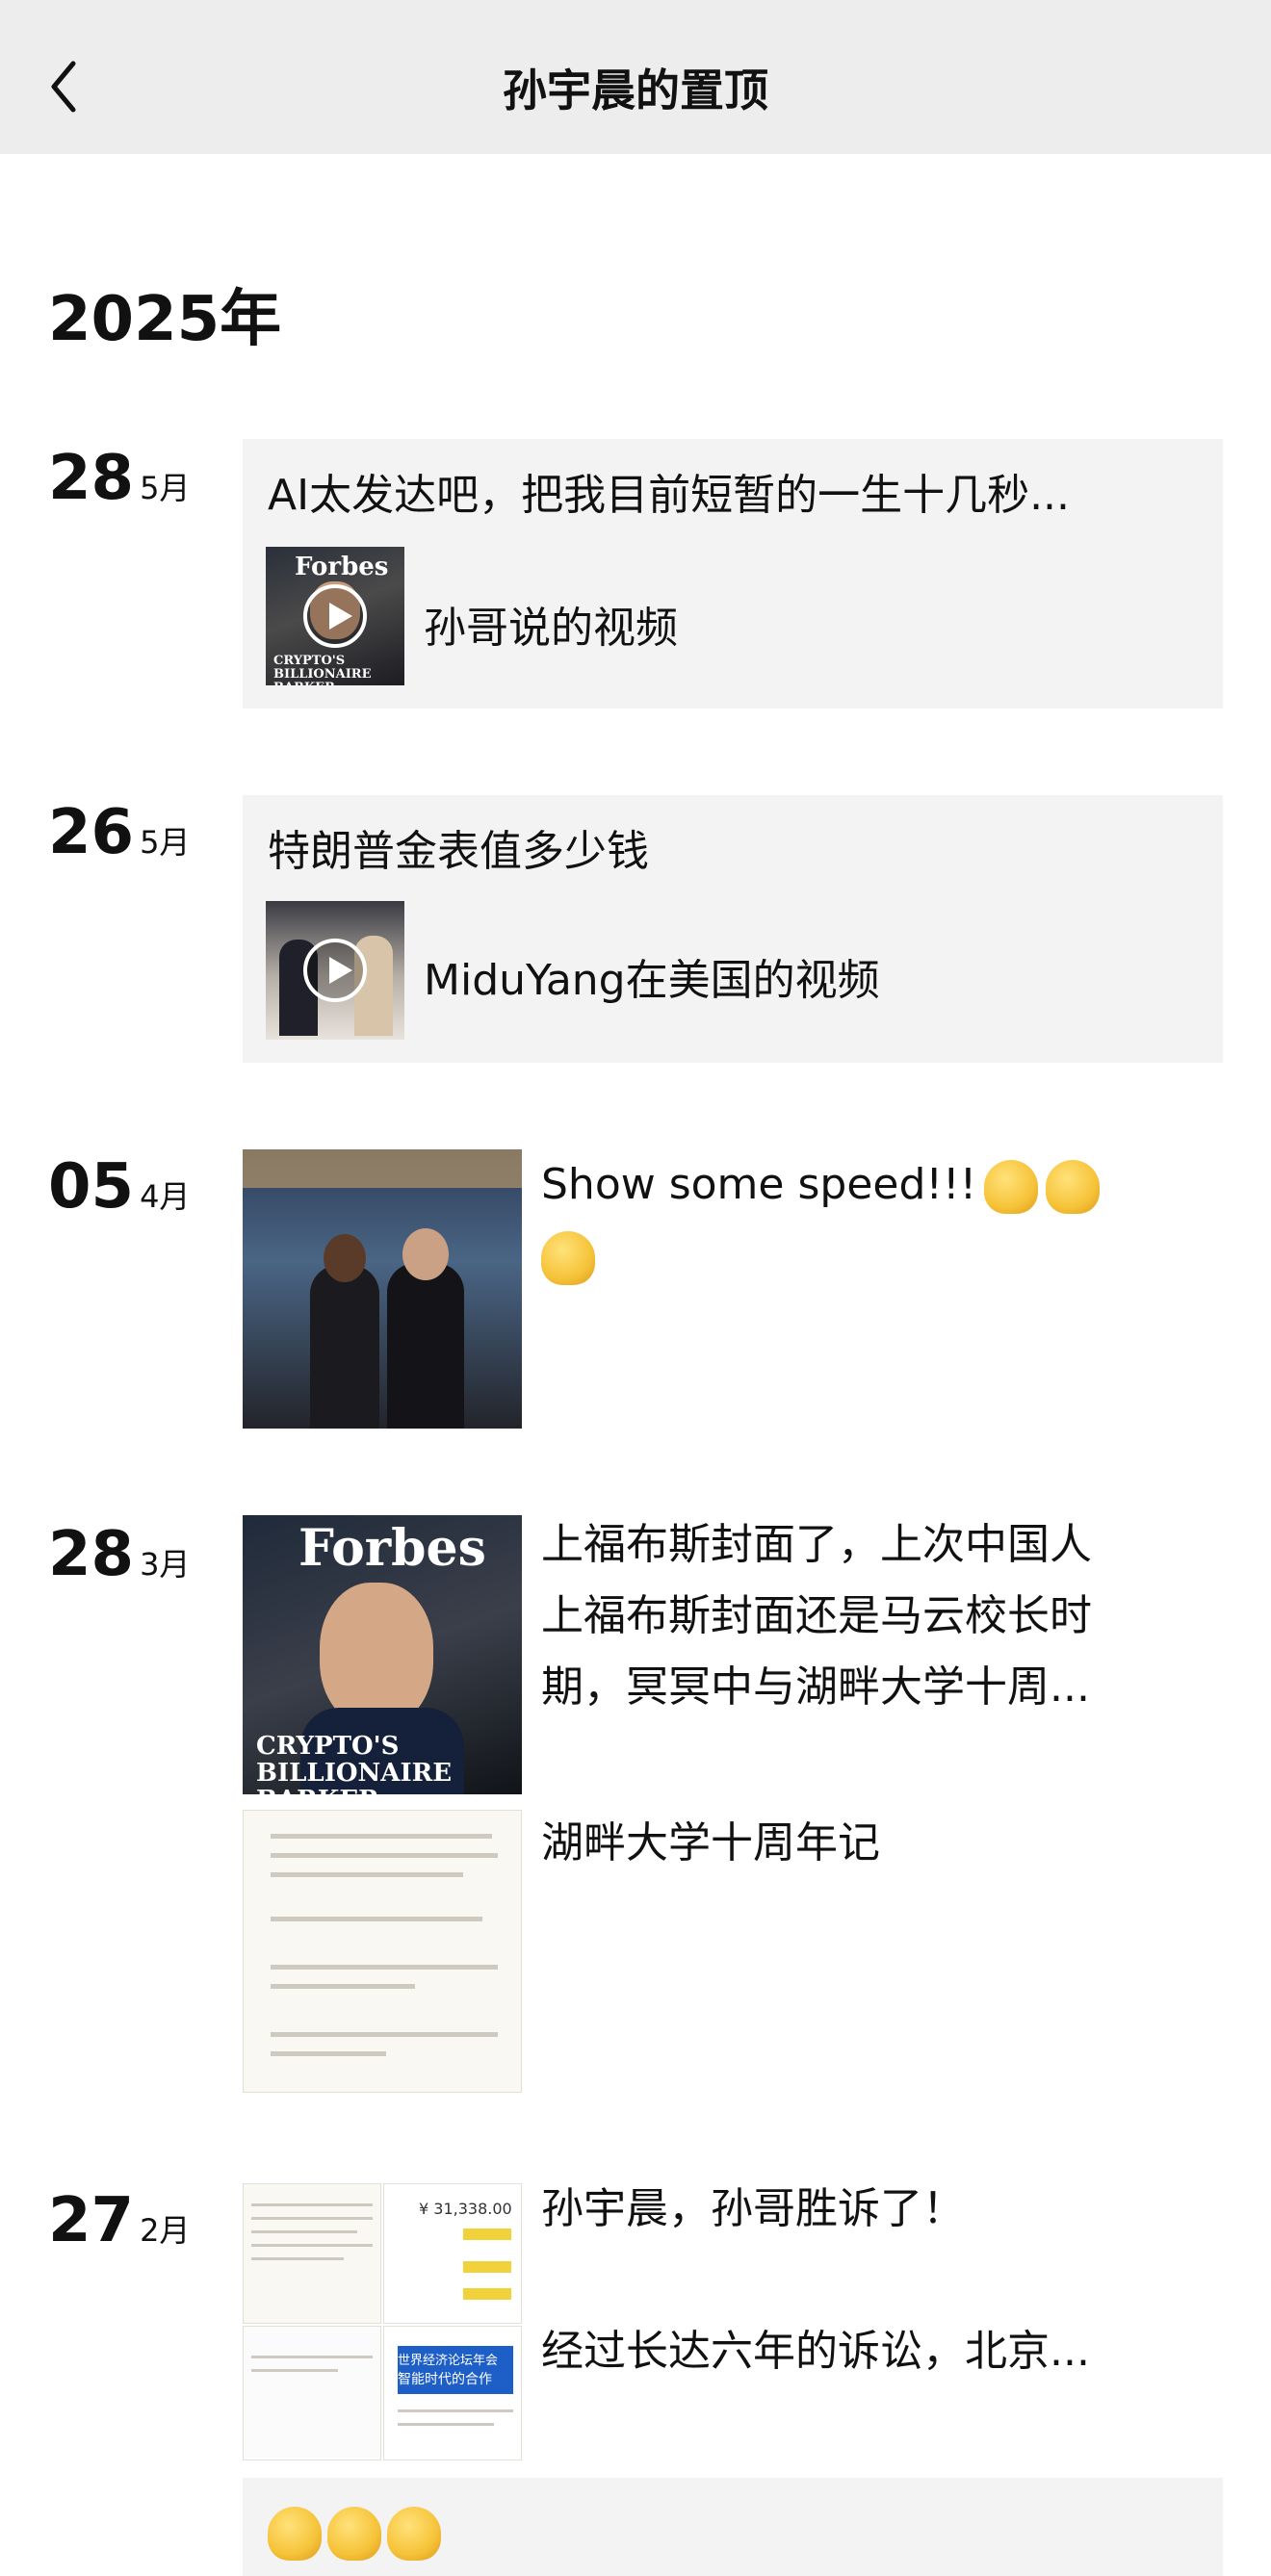 Image resolution: width=1271 pixels, height=2576 pixels. I want to click on nav-bar: 孙宇晨的置顶, so click(635, 77).